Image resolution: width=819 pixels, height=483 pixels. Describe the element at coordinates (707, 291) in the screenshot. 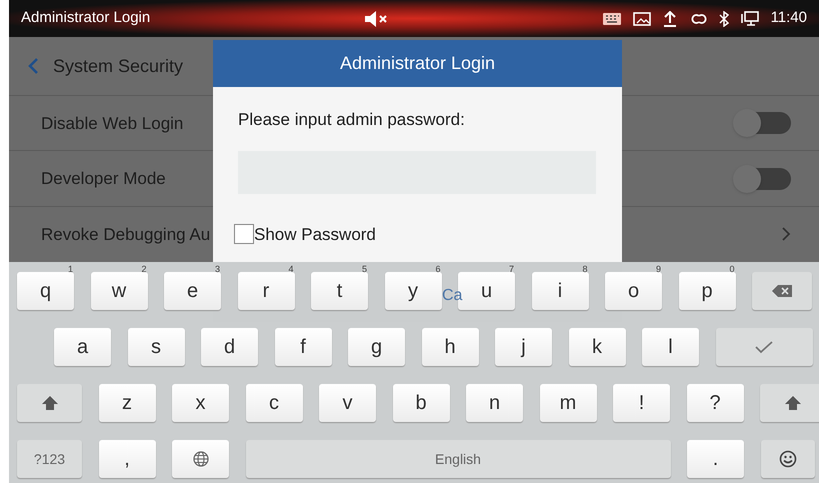

I see `key: p` at that location.